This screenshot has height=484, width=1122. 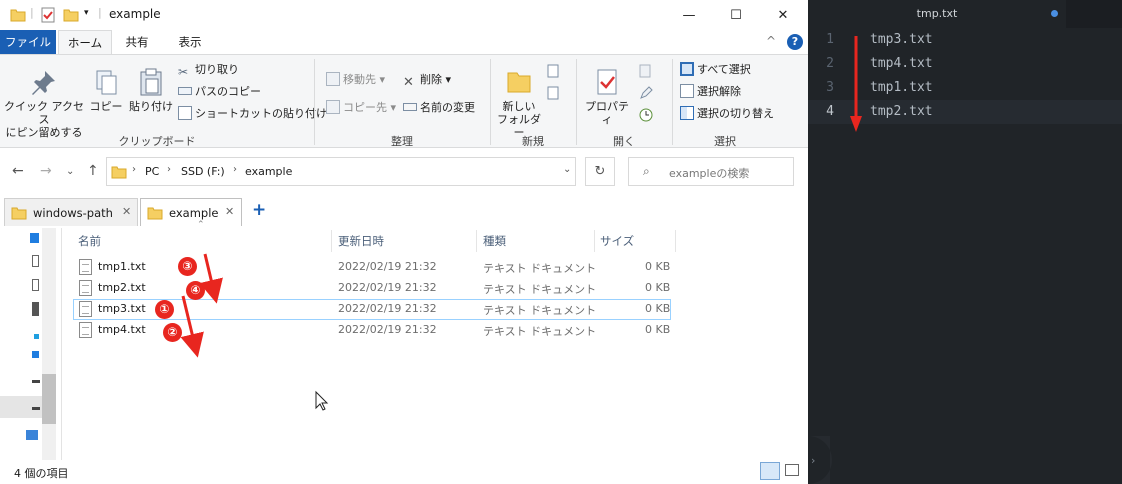 I want to click on breadcrumb-example: example, so click(x=268, y=171).